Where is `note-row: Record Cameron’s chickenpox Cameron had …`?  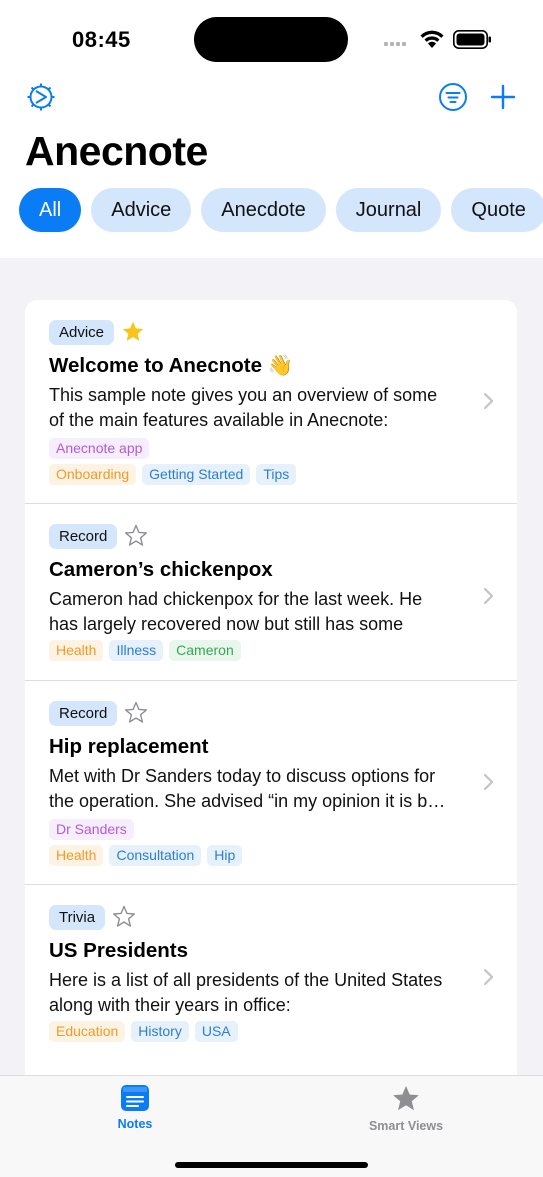 note-row: Record Cameron’s chickenpox Cameron had … is located at coordinates (271, 592).